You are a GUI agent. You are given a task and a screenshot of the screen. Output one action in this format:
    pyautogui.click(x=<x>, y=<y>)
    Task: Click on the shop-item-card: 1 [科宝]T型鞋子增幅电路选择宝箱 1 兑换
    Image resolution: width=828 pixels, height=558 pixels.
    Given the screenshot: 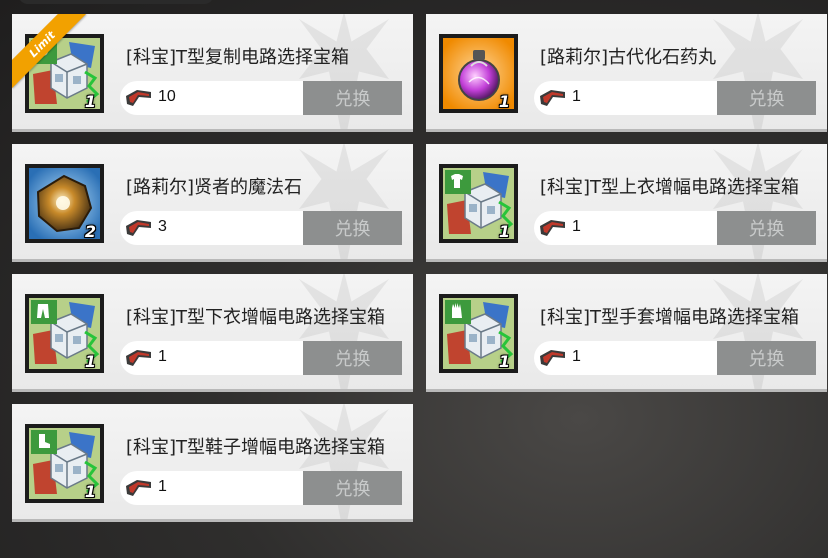 What is the action you would take?
    pyautogui.click(x=212, y=463)
    